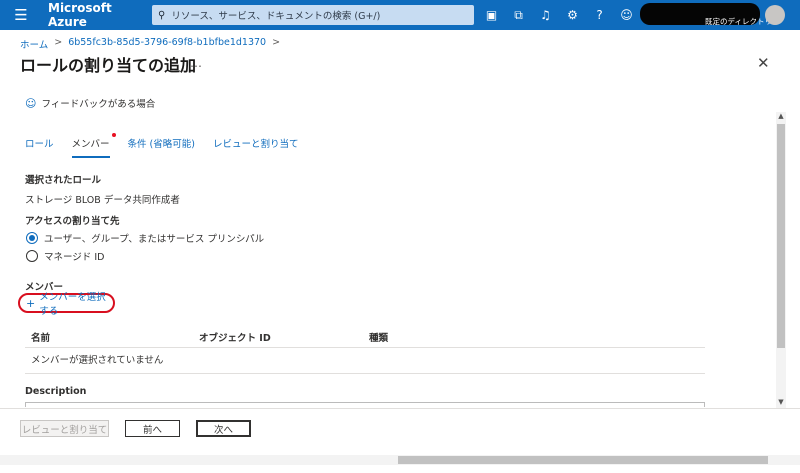 The image size is (800, 473). What do you see at coordinates (56, 391) in the screenshot?
I see `description-label: Description` at bounding box center [56, 391].